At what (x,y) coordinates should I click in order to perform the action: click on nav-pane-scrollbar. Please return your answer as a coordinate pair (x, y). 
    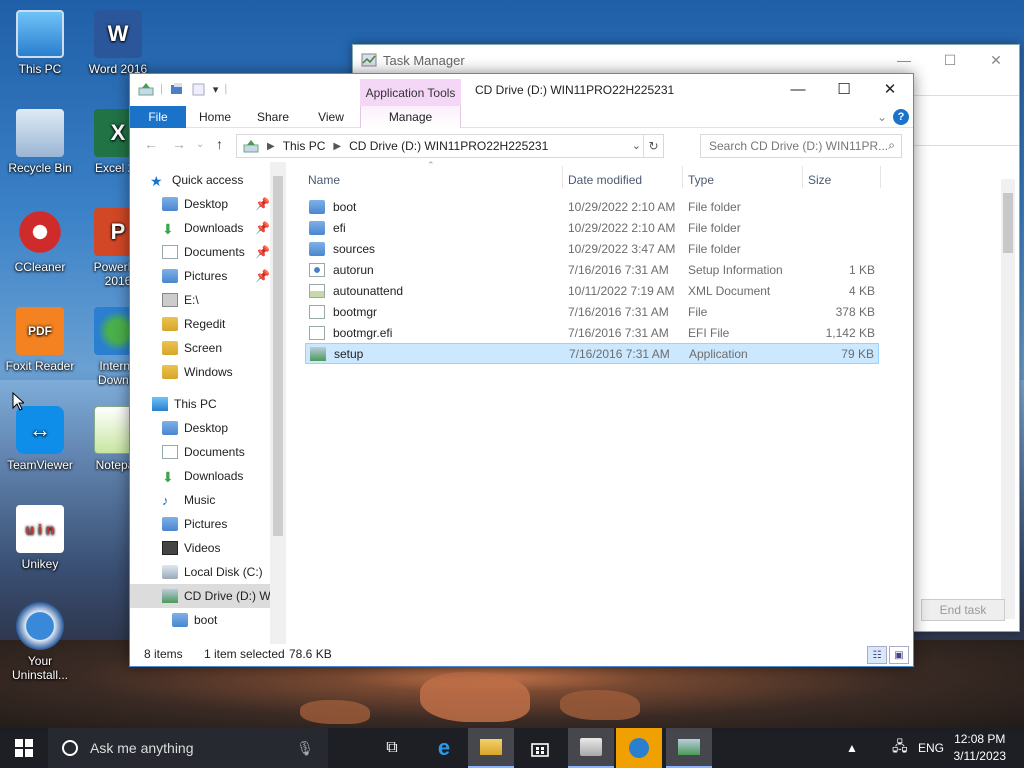
    Looking at the image, I should click on (278, 403).